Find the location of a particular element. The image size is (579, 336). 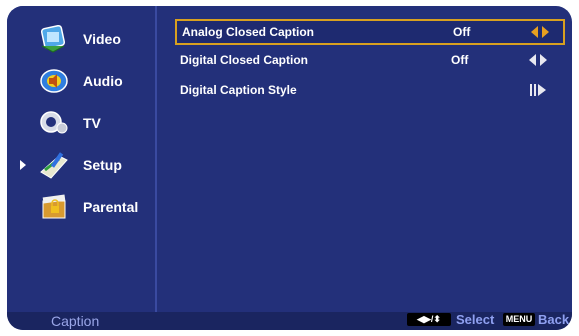

menu-row-digital-closed-caption: Digital Closed Caption Off is located at coordinates (368, 60).